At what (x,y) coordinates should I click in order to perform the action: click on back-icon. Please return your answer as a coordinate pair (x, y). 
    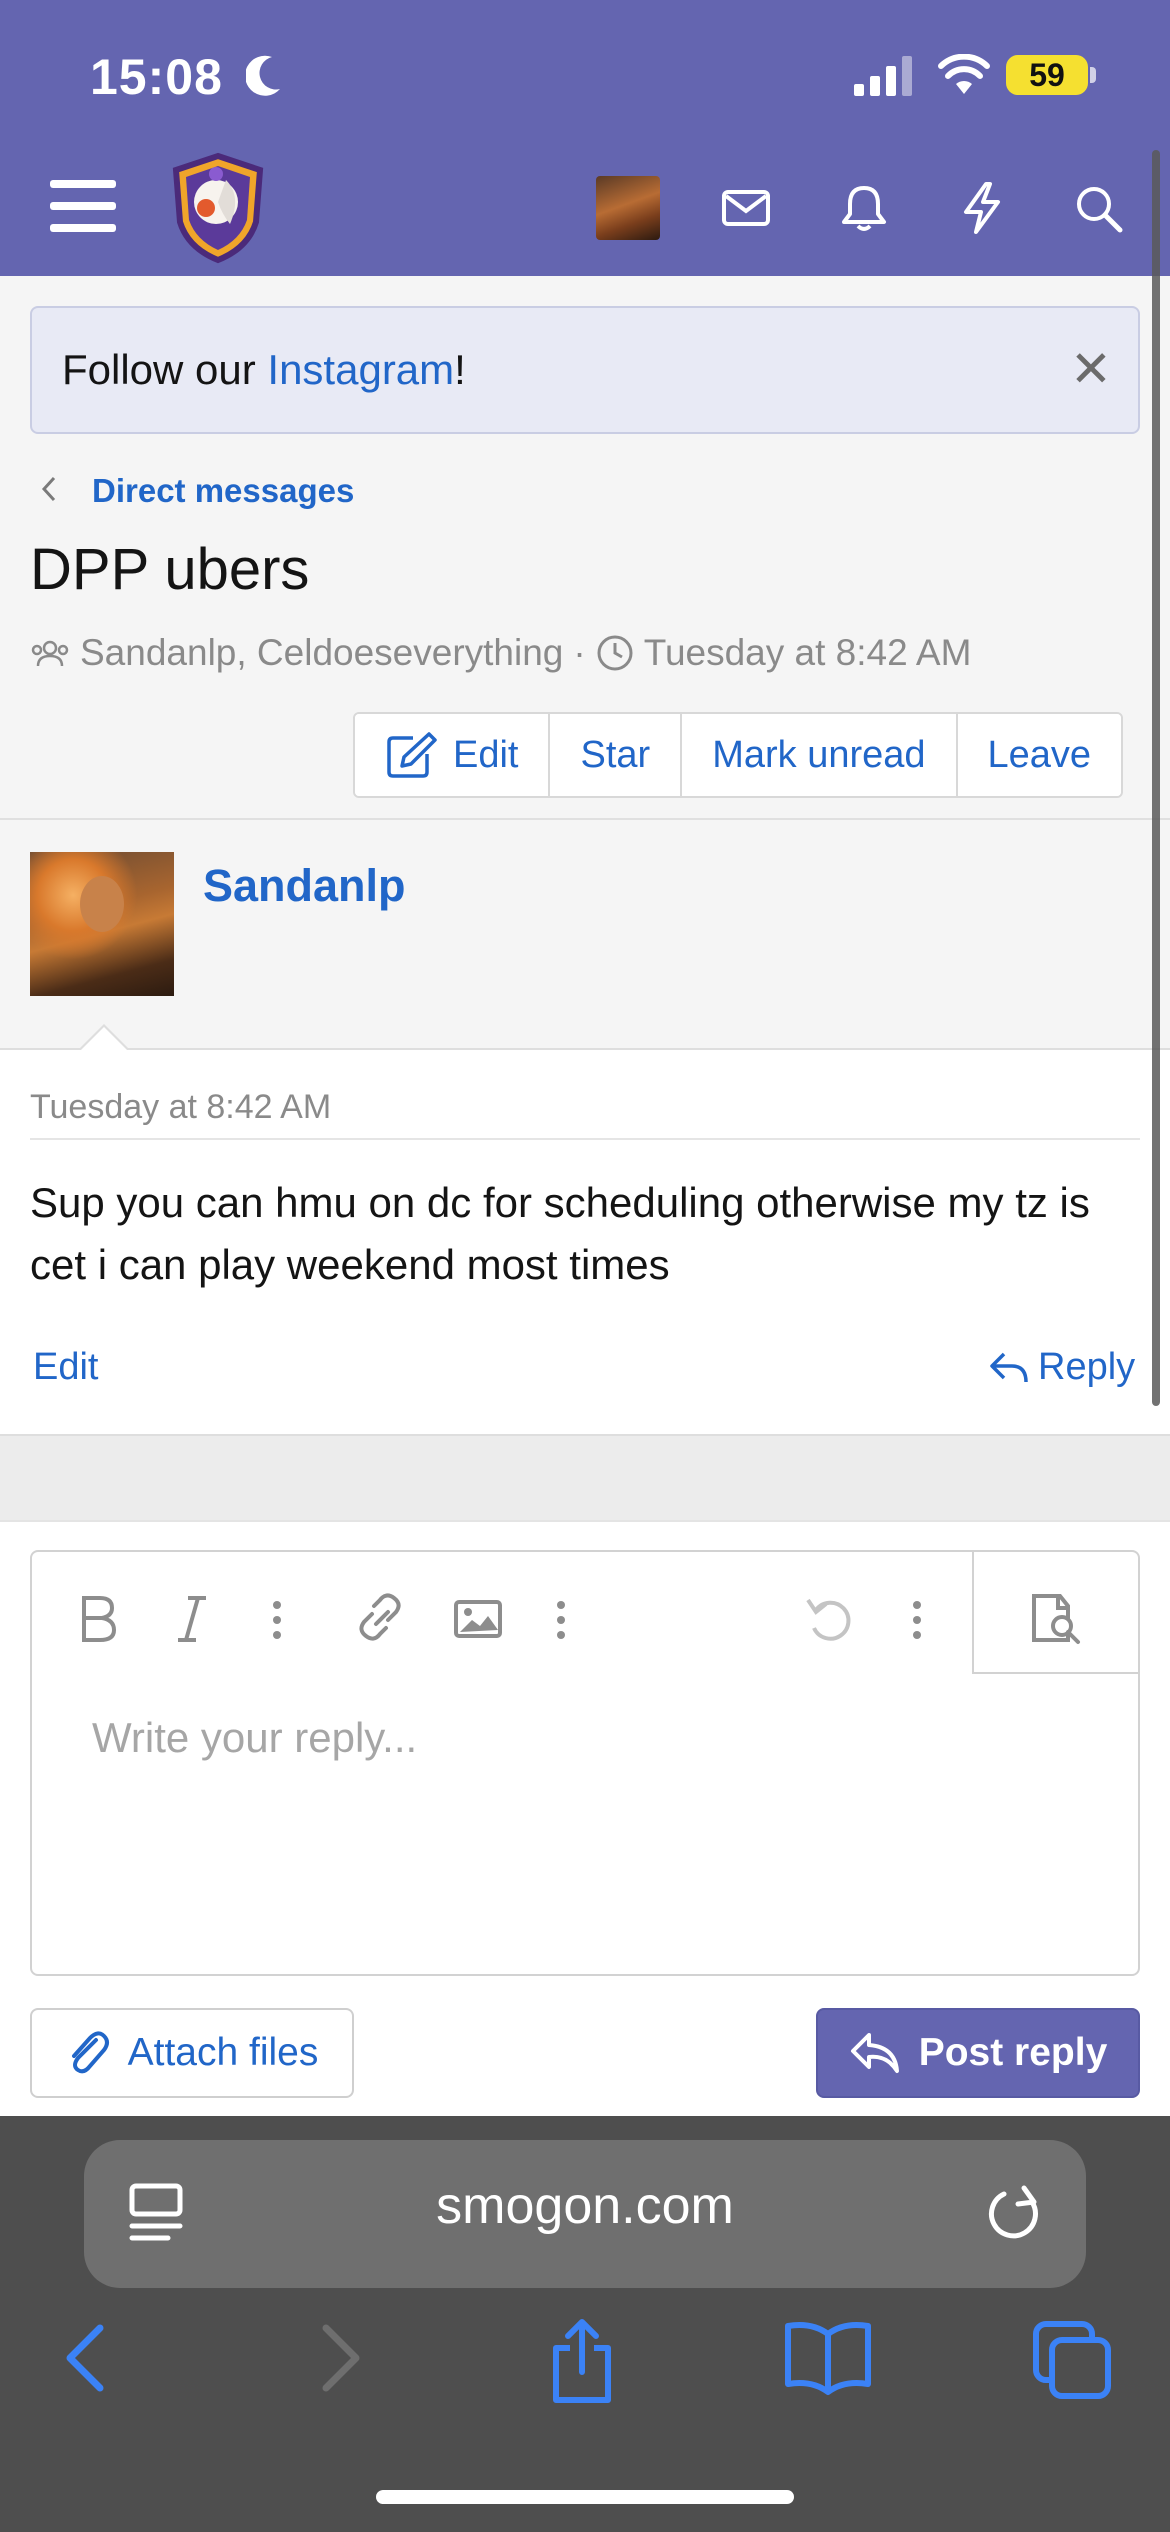
    Looking at the image, I should click on (86, 2358).